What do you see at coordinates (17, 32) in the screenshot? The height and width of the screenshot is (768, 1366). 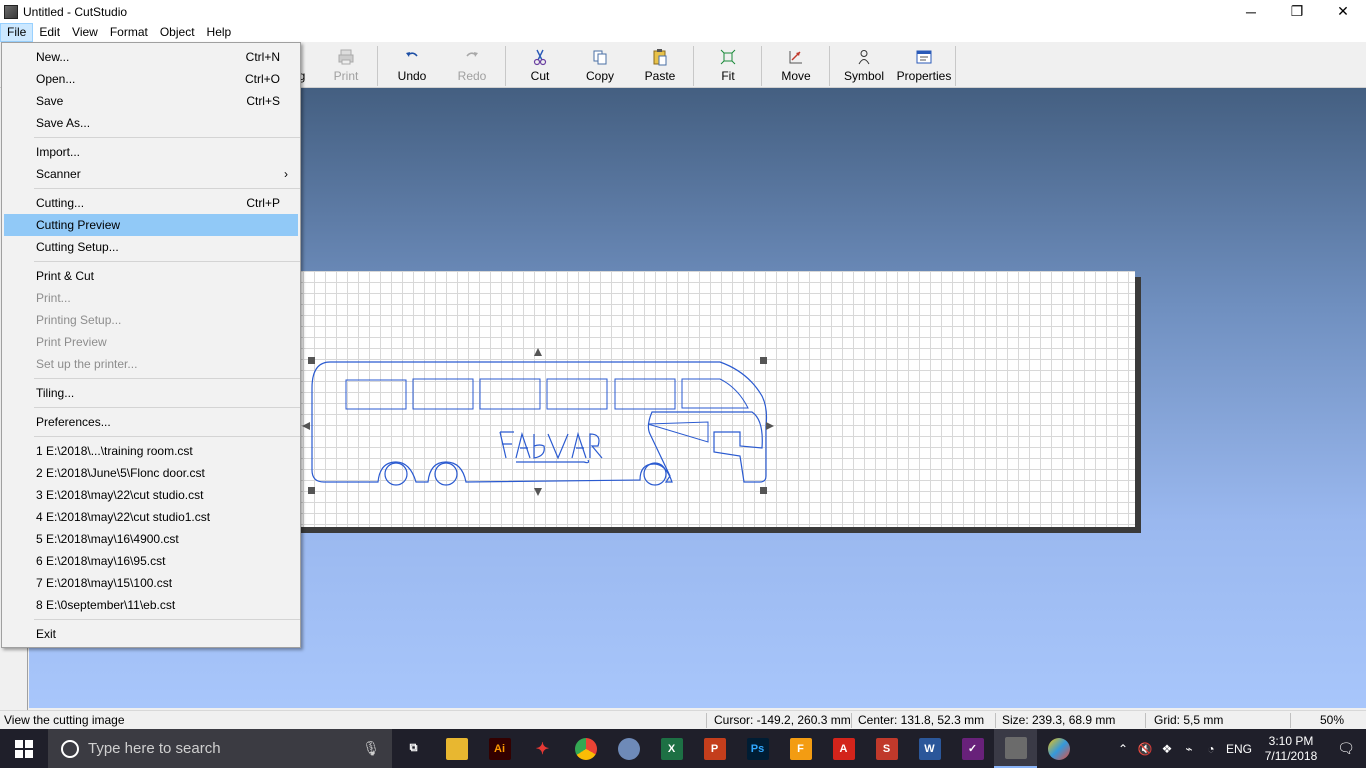 I see `menu-file: File` at bounding box center [17, 32].